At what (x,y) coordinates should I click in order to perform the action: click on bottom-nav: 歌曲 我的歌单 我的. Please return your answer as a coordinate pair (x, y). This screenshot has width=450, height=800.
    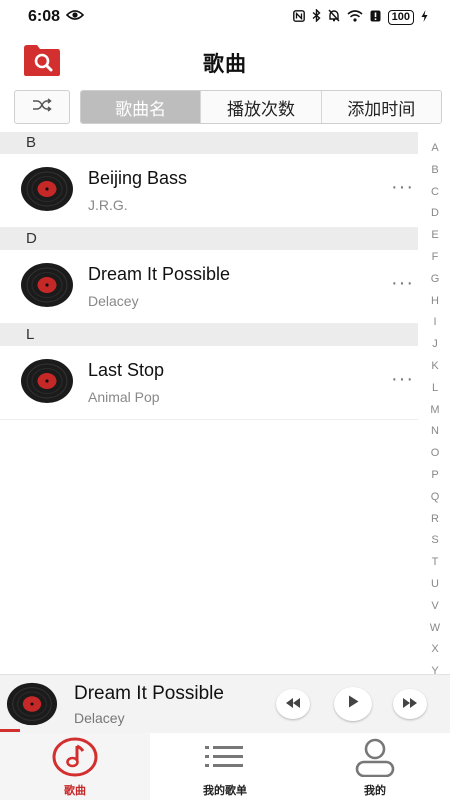
    Looking at the image, I should click on (225, 766).